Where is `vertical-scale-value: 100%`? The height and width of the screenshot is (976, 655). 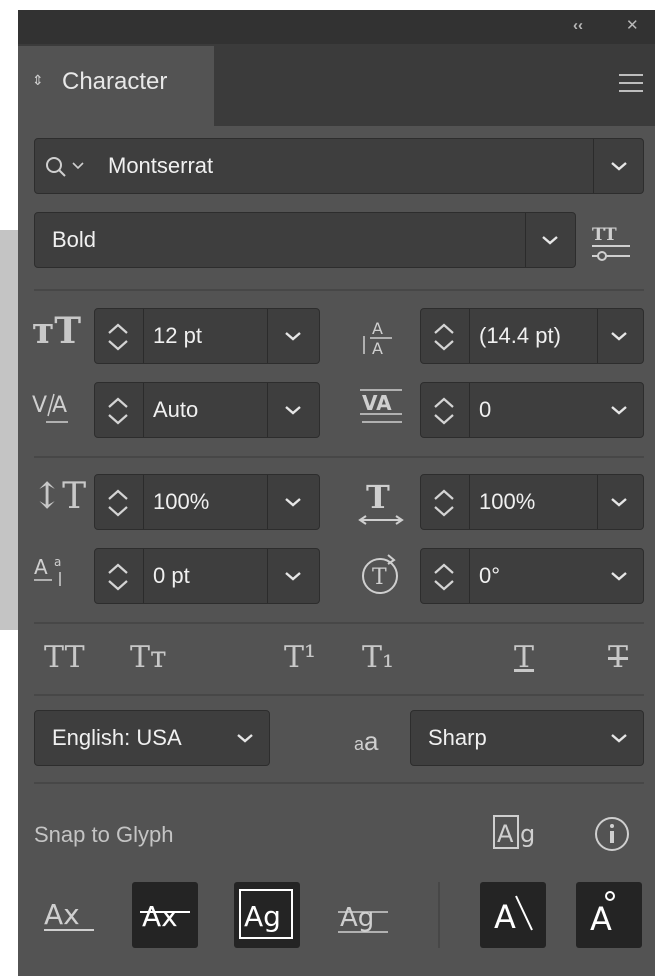
vertical-scale-value: 100% is located at coordinates (181, 501).